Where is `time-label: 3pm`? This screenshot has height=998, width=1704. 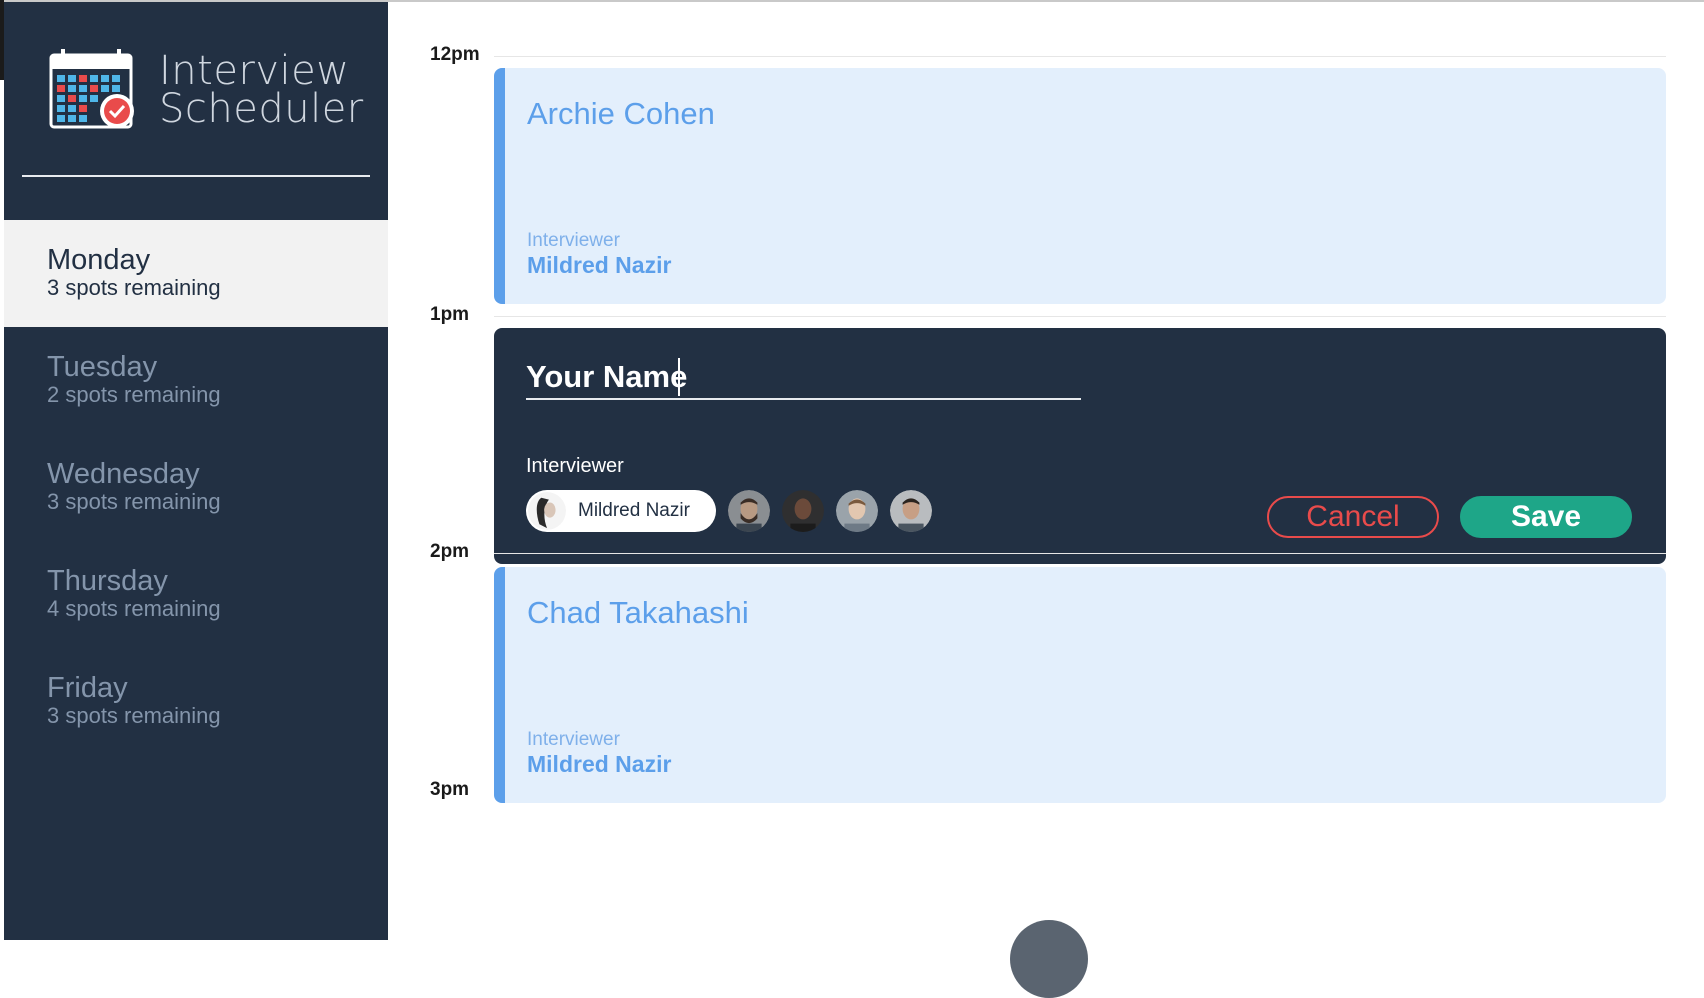 time-label: 3pm is located at coordinates (450, 789).